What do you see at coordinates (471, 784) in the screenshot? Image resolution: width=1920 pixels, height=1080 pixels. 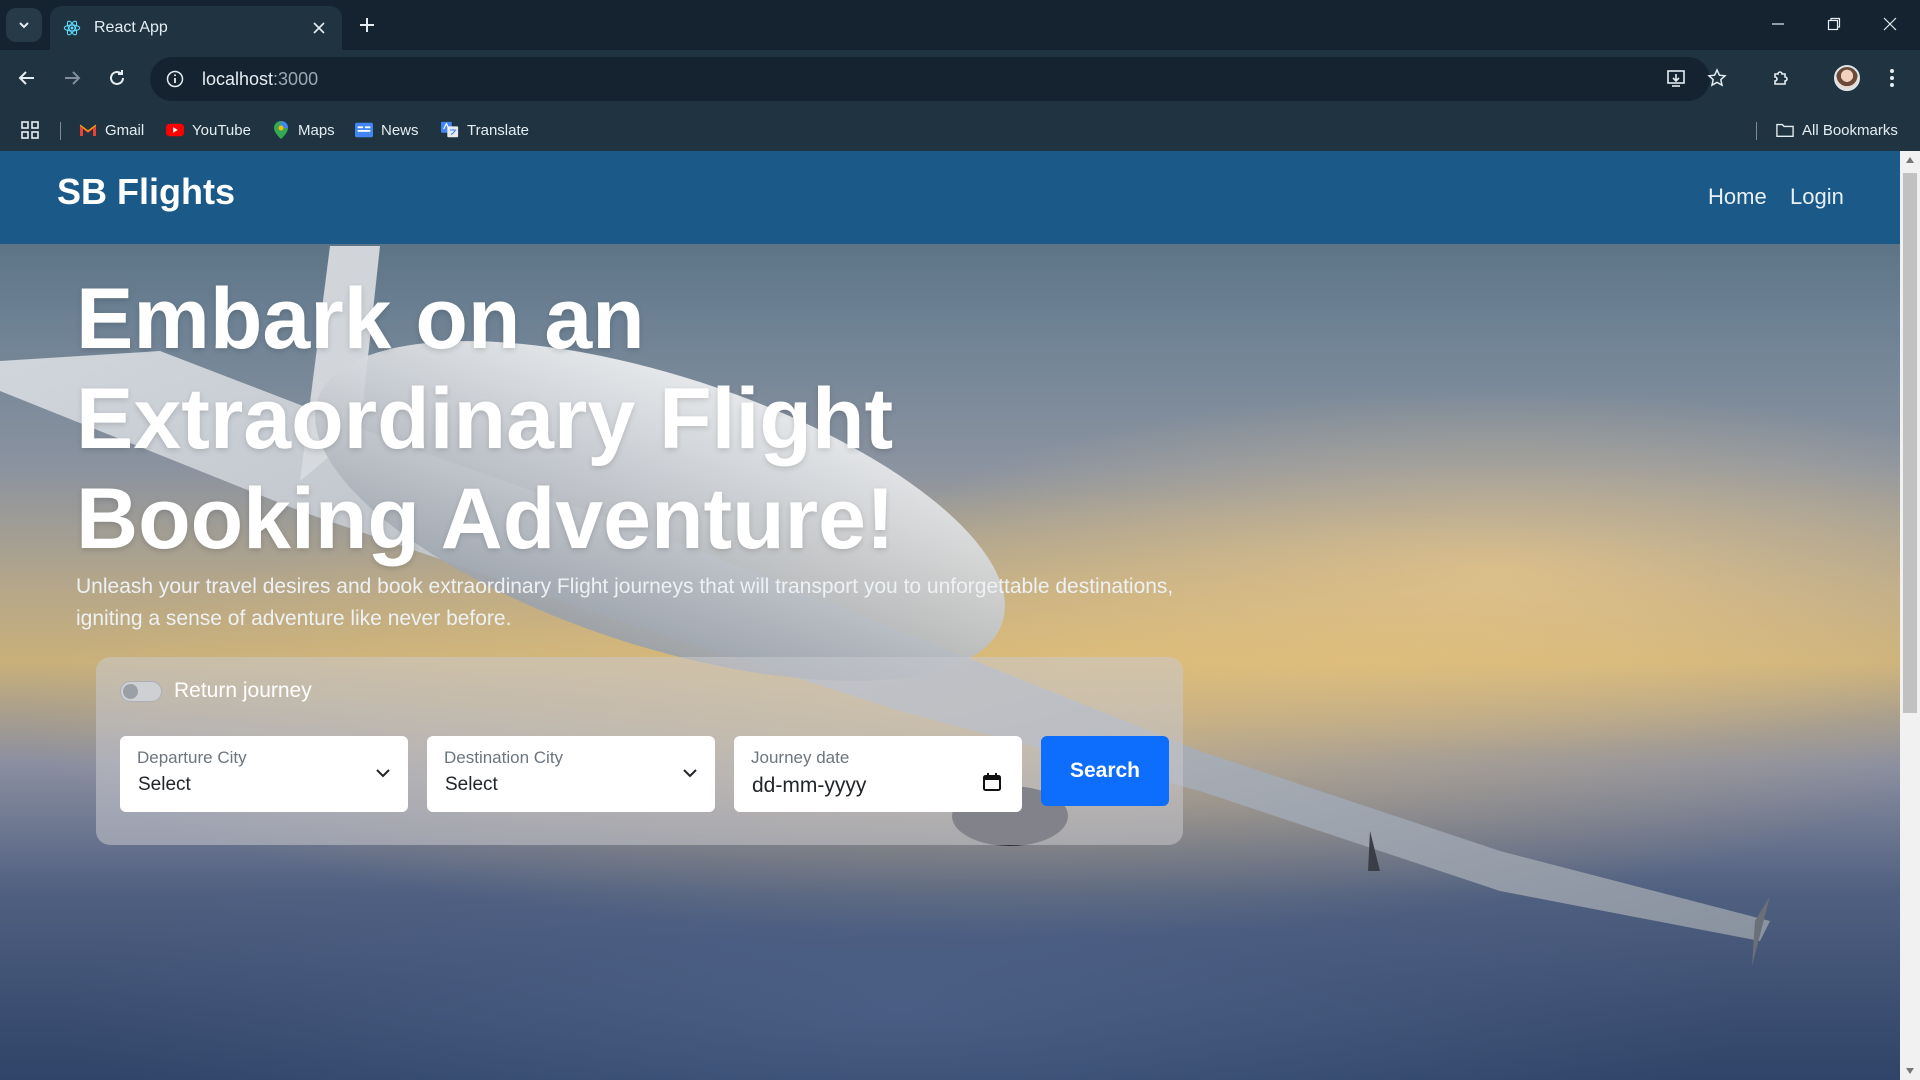 I see `destination-city-value: Select` at bounding box center [471, 784].